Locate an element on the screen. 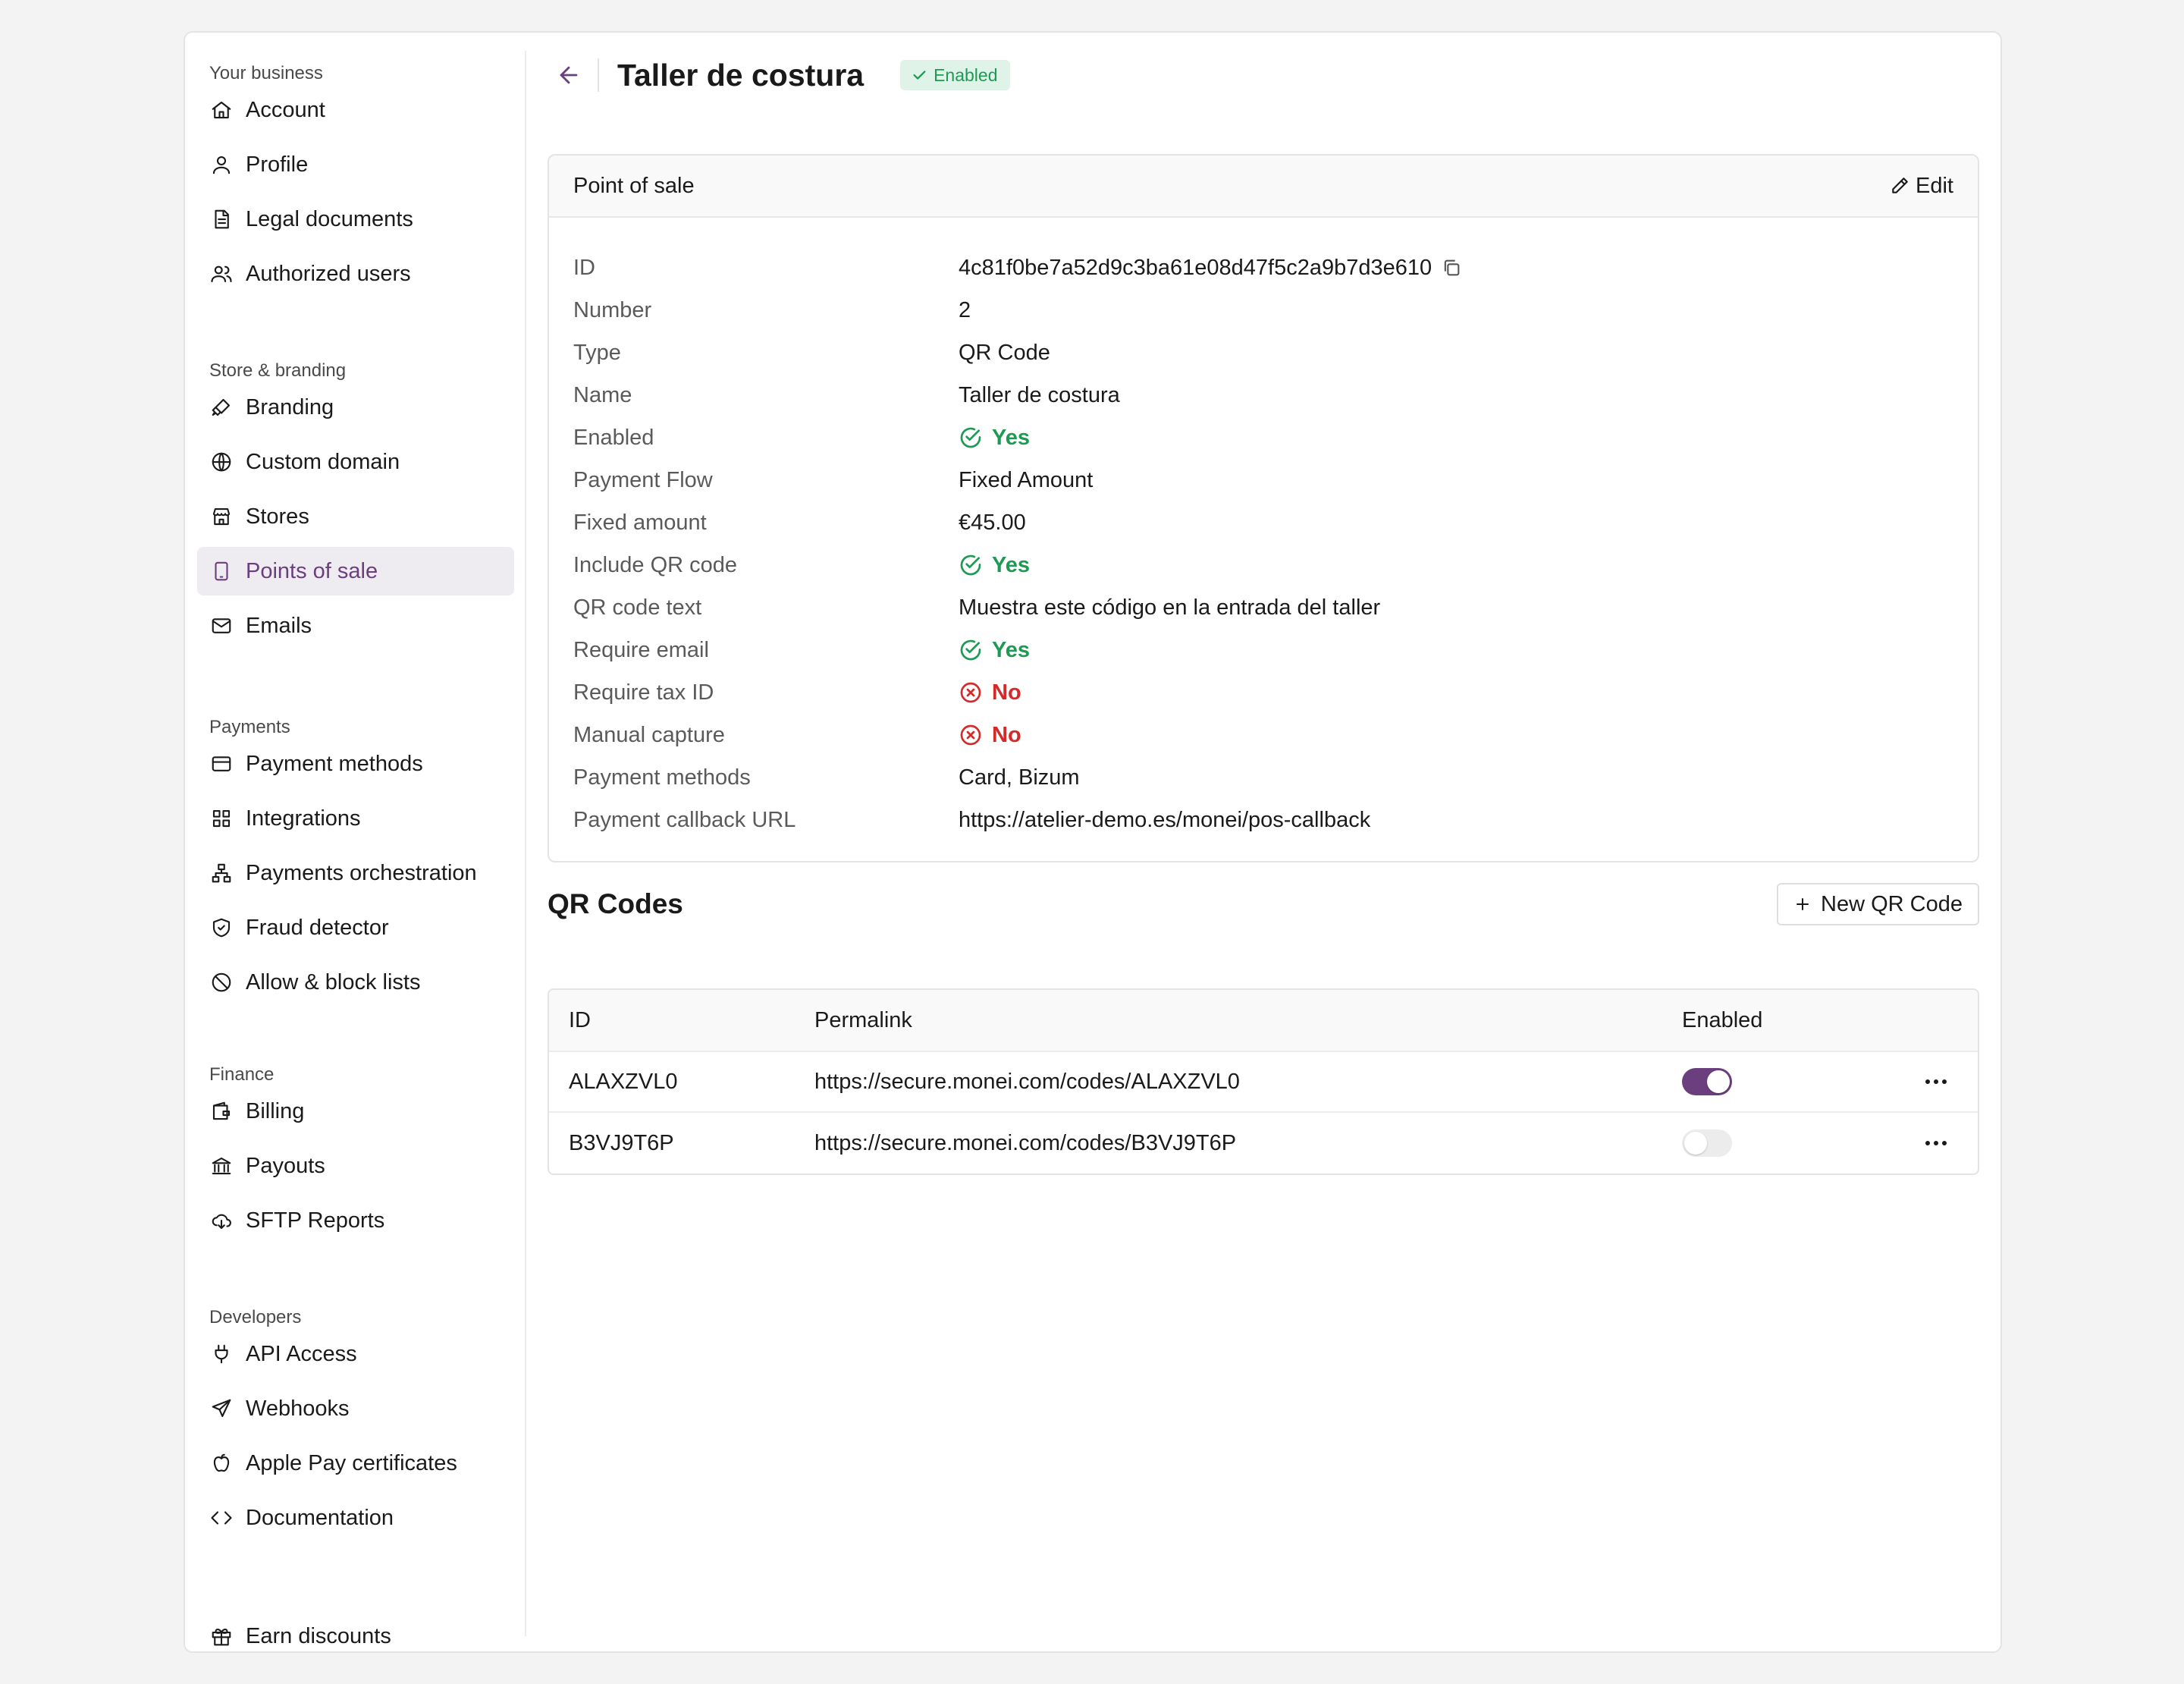 Image resolution: width=2184 pixels, height=1684 pixels. sidebar-item-label: Payouts is located at coordinates (285, 1165).